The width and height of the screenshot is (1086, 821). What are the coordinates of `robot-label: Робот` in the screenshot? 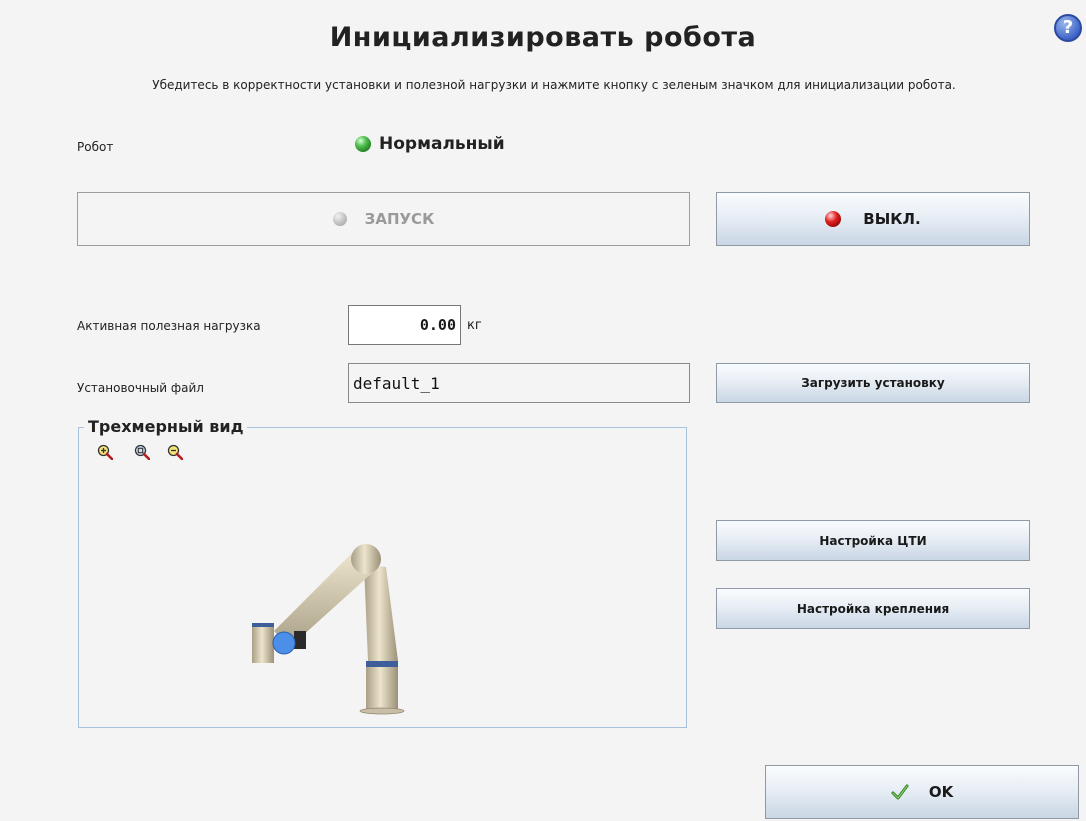 It's located at (95, 147).